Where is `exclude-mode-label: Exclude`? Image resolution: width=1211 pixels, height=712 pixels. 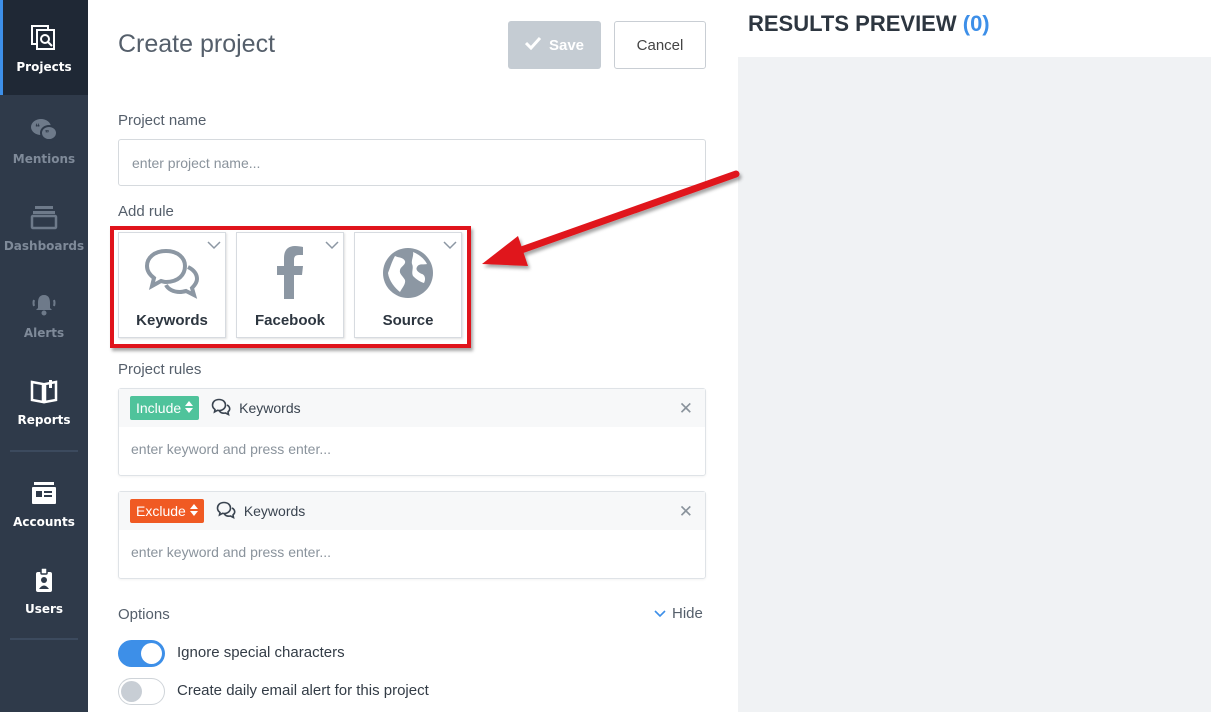
exclude-mode-label: Exclude is located at coordinates (161, 511).